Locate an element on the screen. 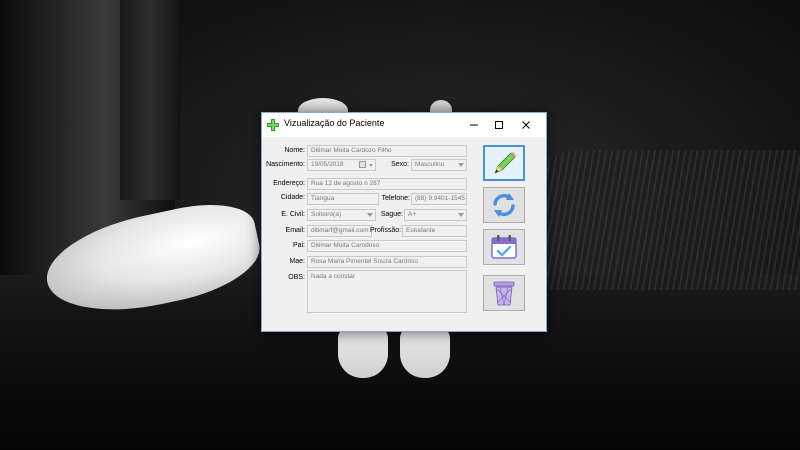 The width and height of the screenshot is (800, 450). telefone-field: (88) 9.9401-1545 is located at coordinates (439, 199).